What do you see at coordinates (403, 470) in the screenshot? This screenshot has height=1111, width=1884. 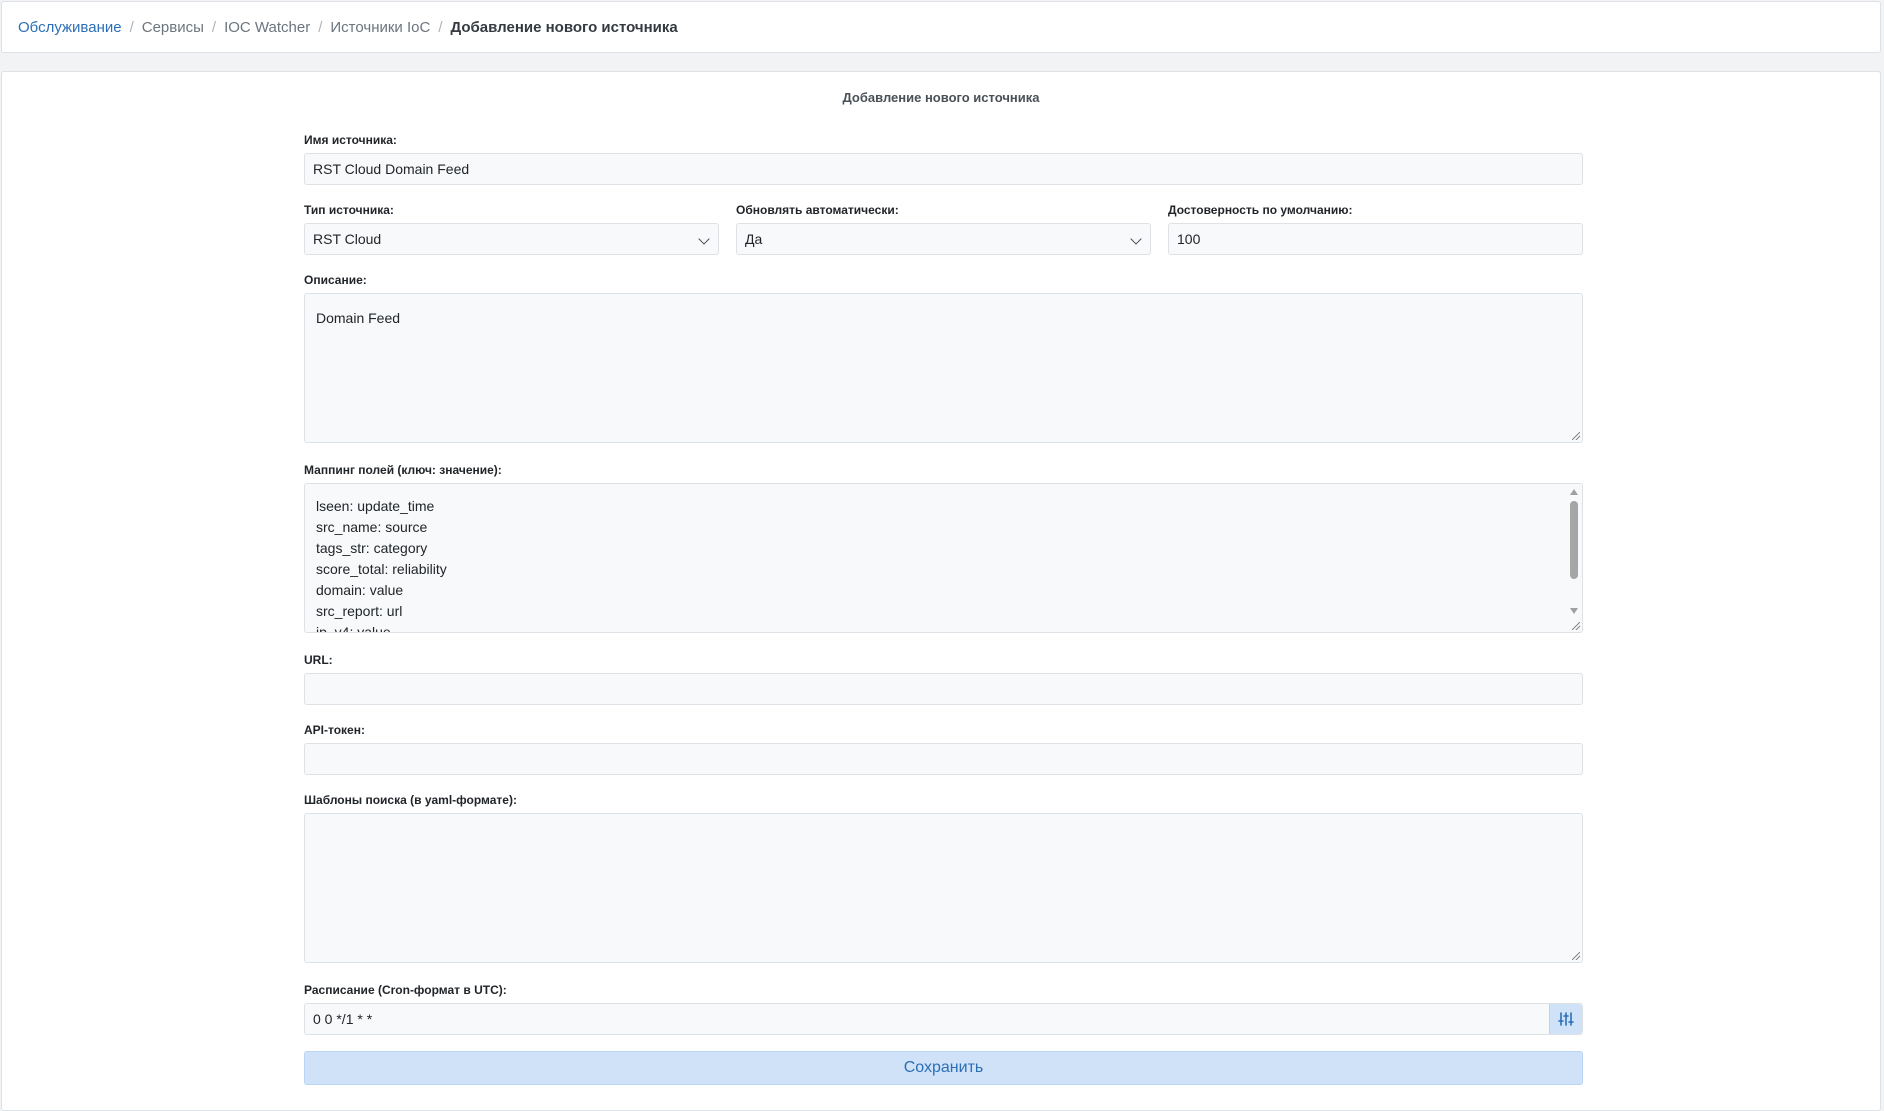 I see `field-mapping-label: Маппинг полей (ключ: значение):` at bounding box center [403, 470].